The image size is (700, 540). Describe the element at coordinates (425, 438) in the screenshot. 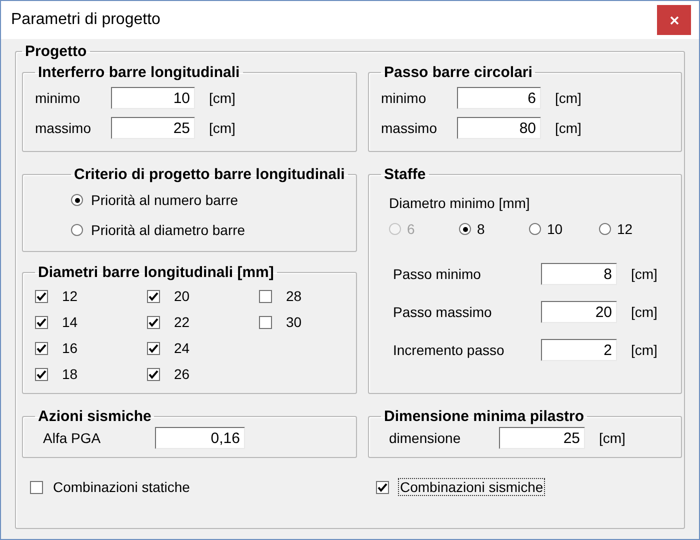

I see `field-label: dimensione` at that location.